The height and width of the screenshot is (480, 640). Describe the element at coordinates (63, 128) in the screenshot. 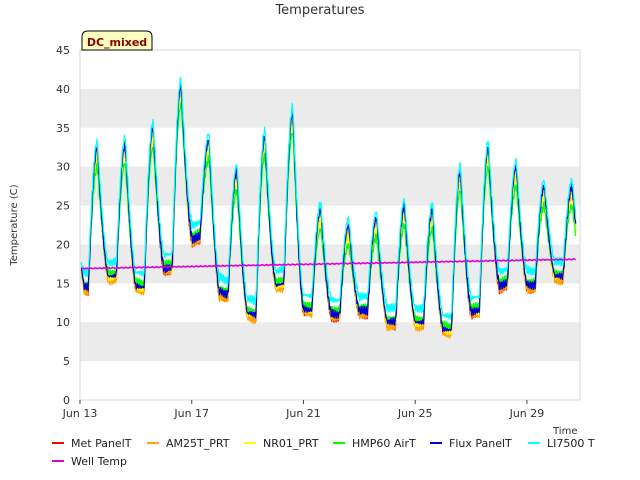

I see `y-tick-label: 35` at that location.